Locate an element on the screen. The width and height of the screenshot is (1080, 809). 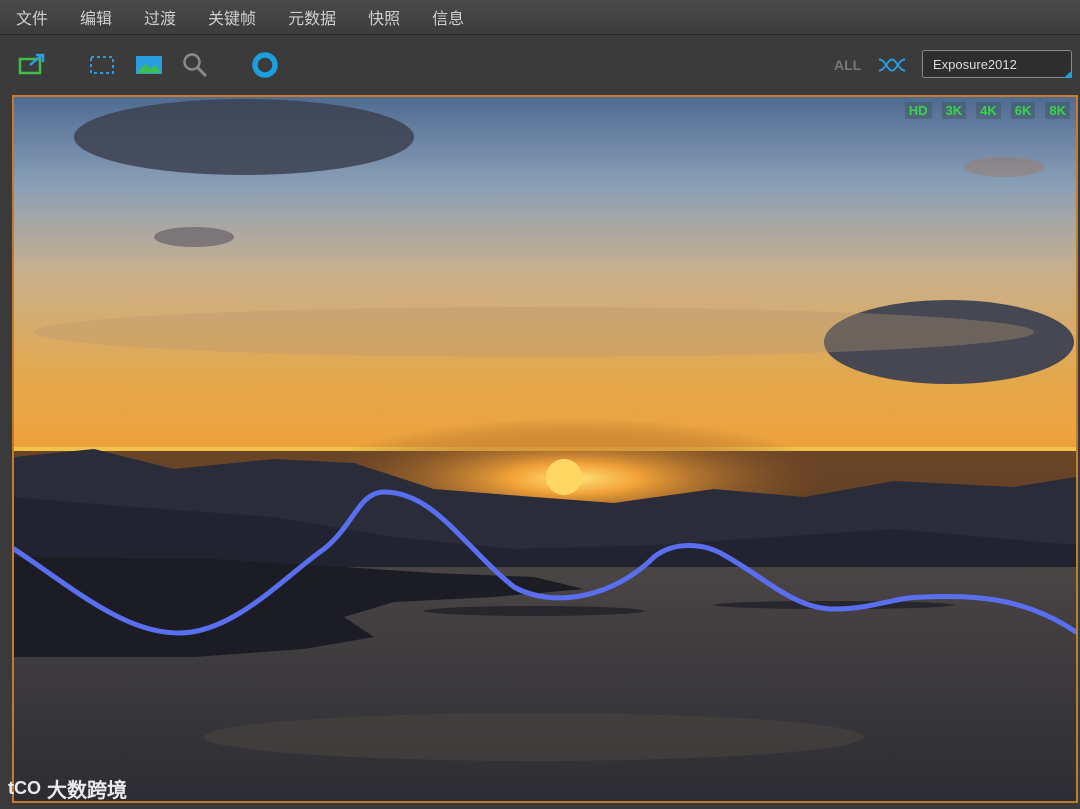
watermark-logo: tCO is located at coordinates (24, 788).